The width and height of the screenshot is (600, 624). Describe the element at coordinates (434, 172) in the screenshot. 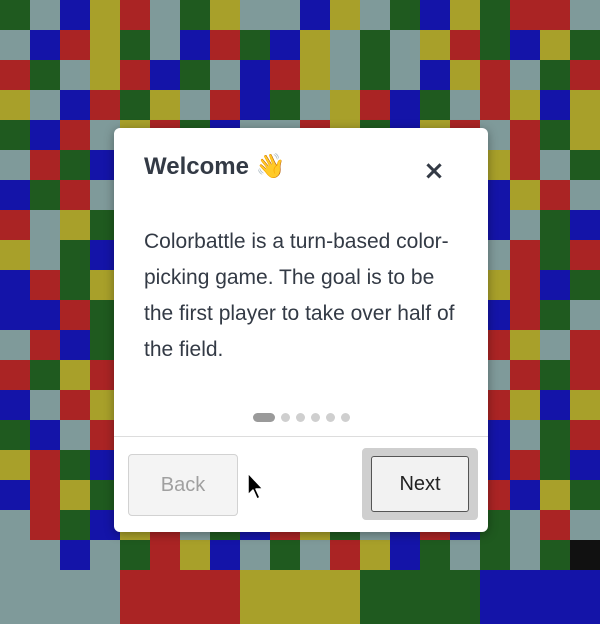

I see `close-icon: ×` at that location.